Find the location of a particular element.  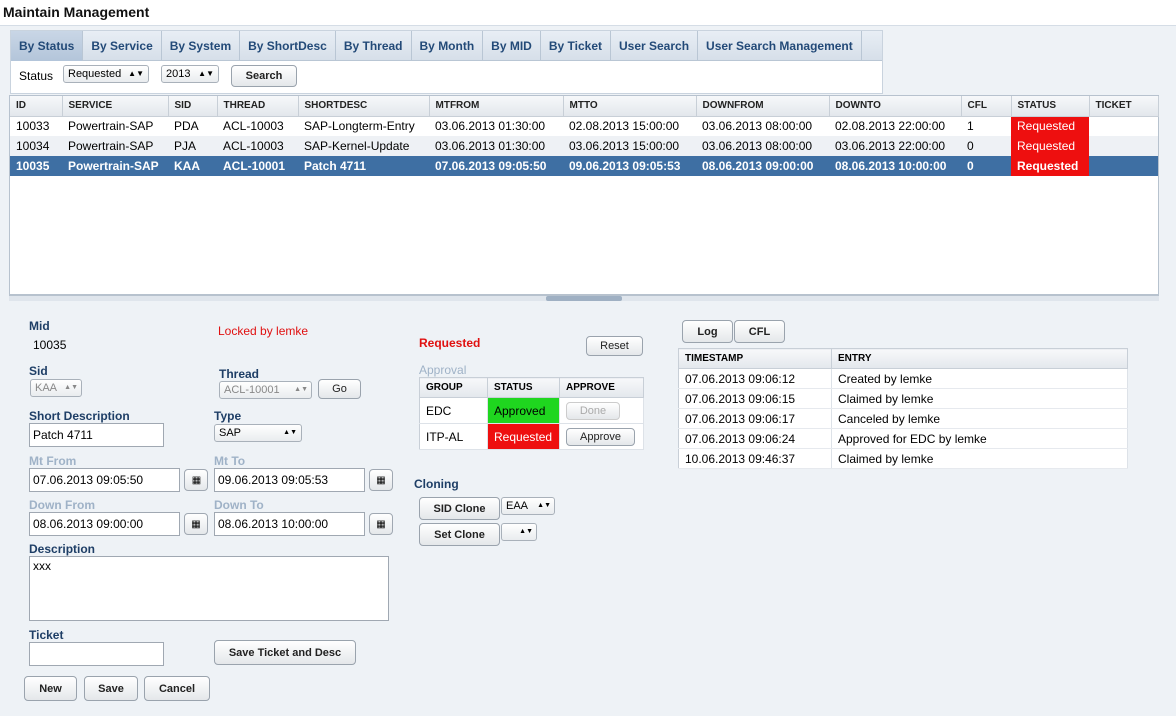

column-header-cfl: CFL is located at coordinates (986, 106).